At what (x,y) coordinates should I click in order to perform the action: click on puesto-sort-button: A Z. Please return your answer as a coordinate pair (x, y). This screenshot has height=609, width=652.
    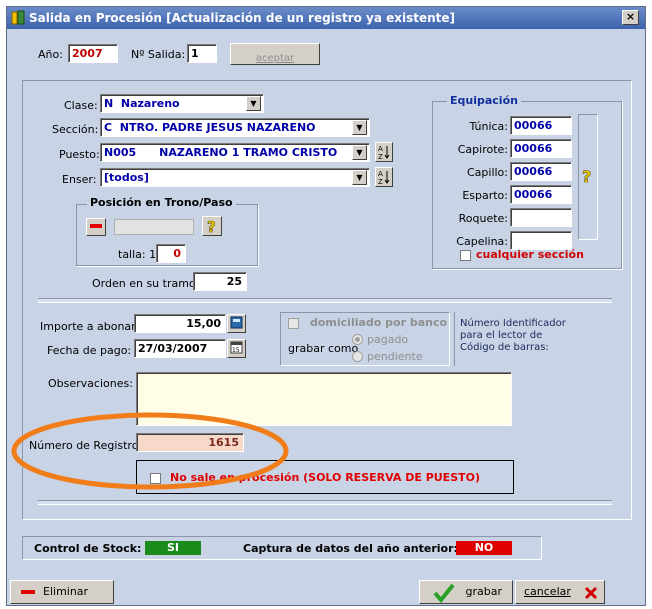
    Looking at the image, I should click on (384, 152).